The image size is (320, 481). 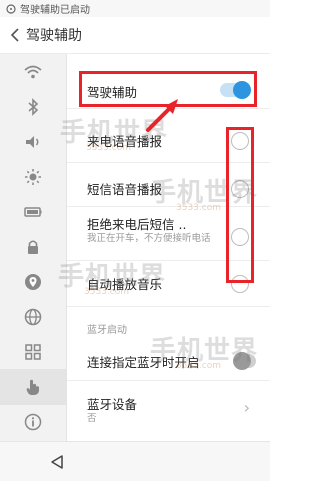 I want to click on bluetooth-connect-toggle, so click(x=244, y=361).